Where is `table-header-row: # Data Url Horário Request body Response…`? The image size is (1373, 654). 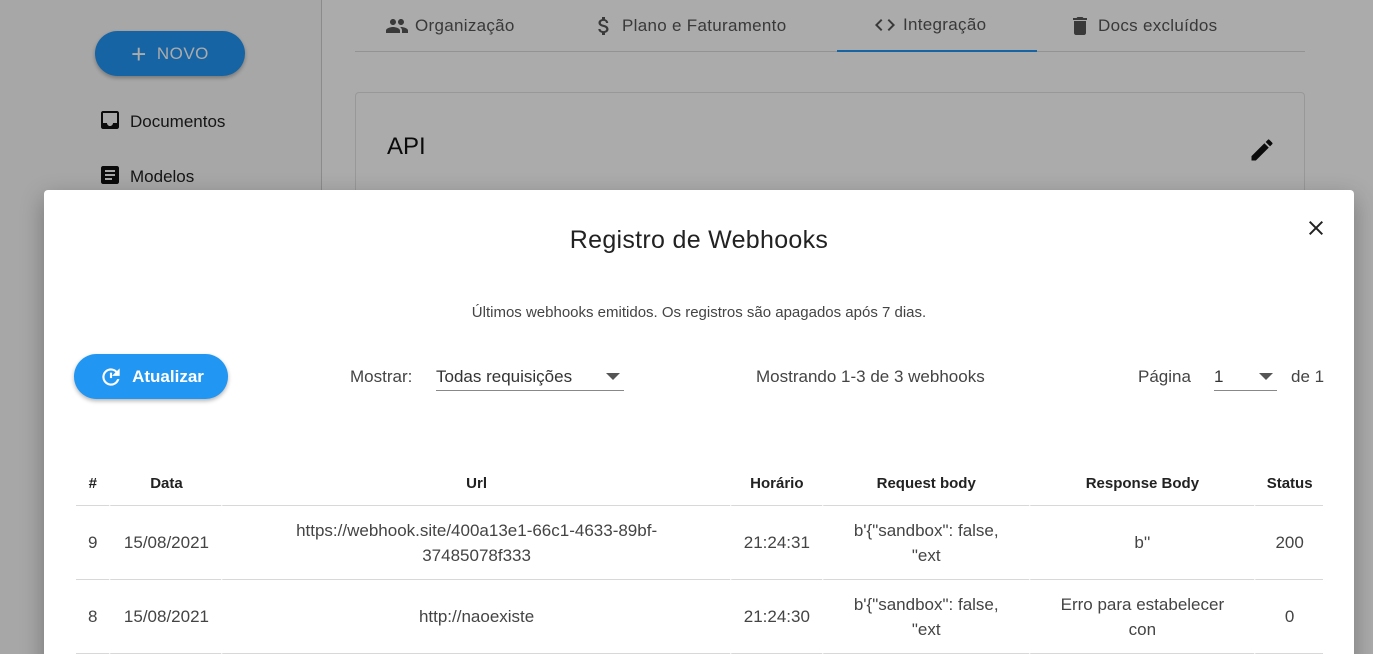
table-header-row: # Data Url Horário Request body Response… is located at coordinates (699, 484).